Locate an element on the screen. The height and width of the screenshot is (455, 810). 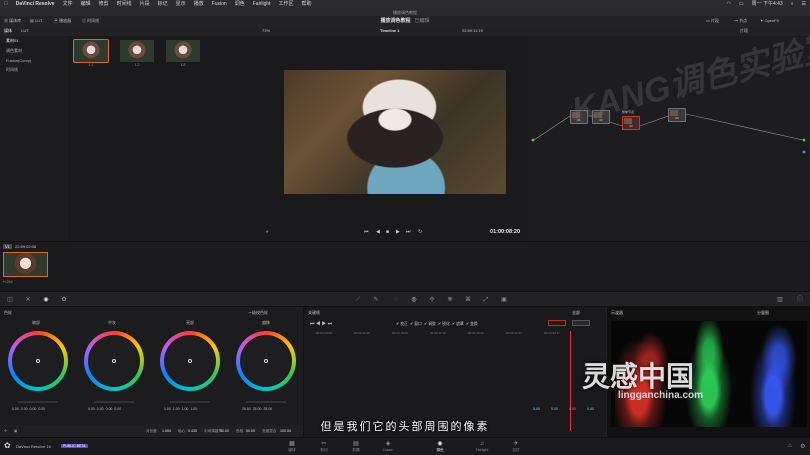
clip-codec: H.264 is located at coordinates (8, 282).